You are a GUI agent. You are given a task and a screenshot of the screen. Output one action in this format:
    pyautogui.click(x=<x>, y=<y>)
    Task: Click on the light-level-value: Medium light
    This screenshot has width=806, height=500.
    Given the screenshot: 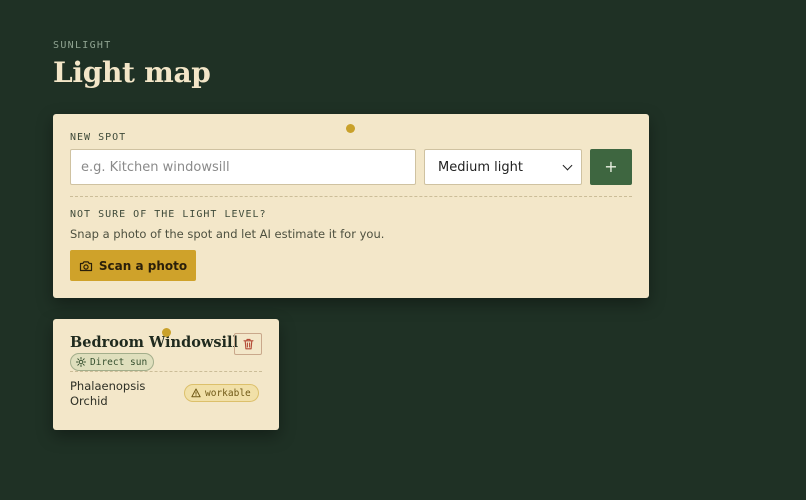 What is the action you would take?
    pyautogui.click(x=480, y=167)
    